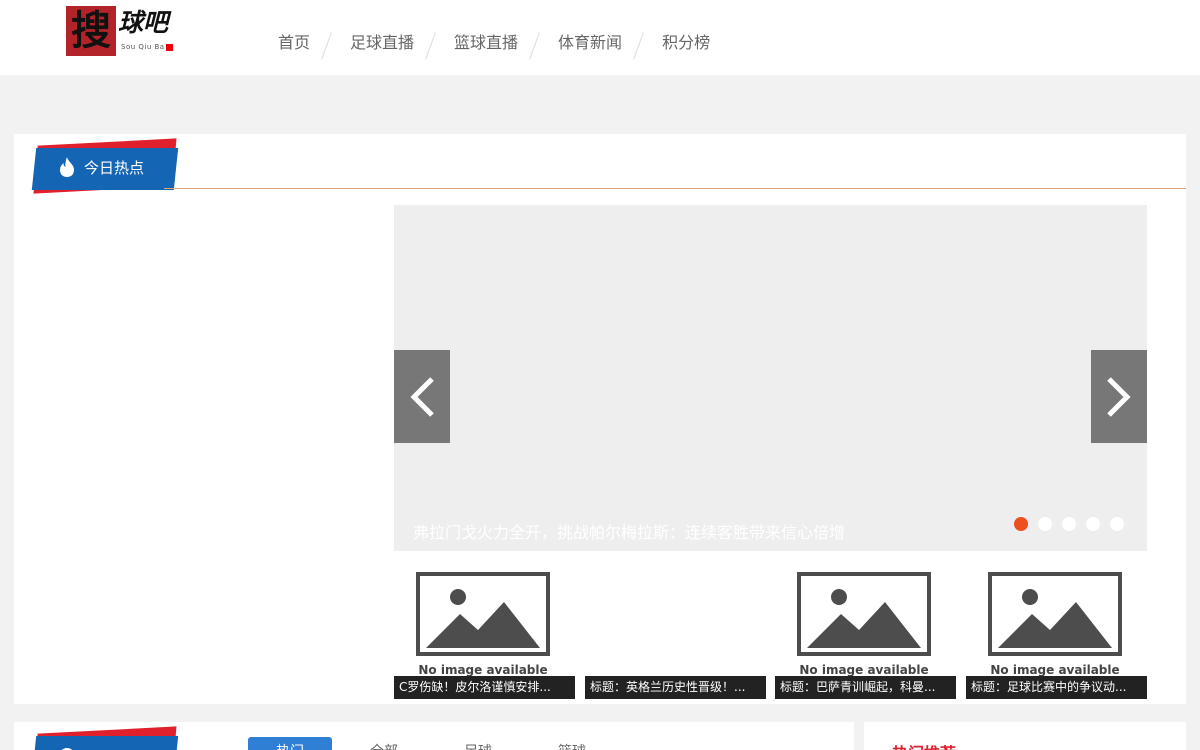 Image resolution: width=1200 pixels, height=750 pixels. I want to click on chevron-right-icon, so click(1119, 397).